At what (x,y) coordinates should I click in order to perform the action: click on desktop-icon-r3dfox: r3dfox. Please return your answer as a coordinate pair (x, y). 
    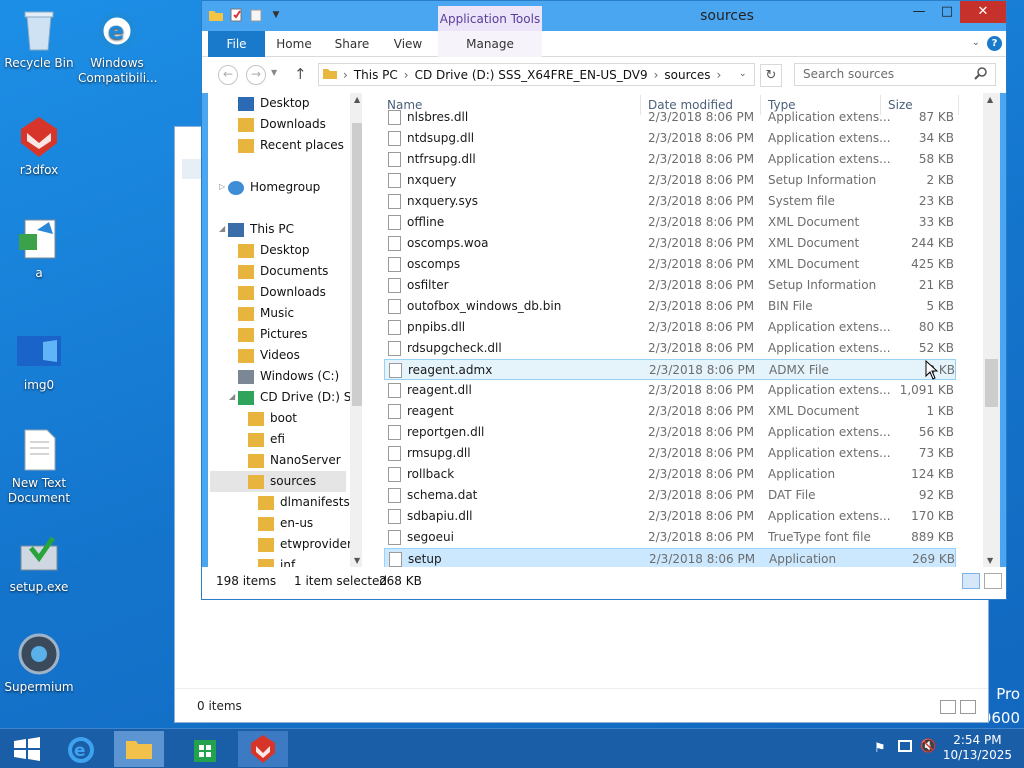
    Looking at the image, I should click on (39, 146).